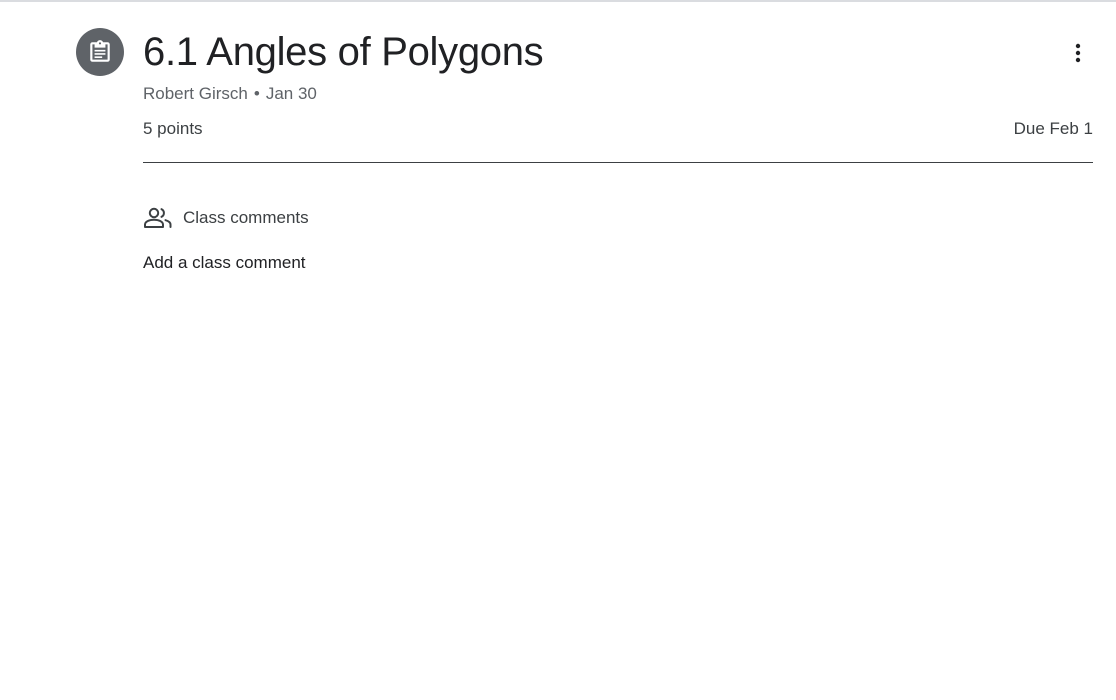 This screenshot has height=700, width=1116. I want to click on due-date: Due Feb 1, so click(1053, 128).